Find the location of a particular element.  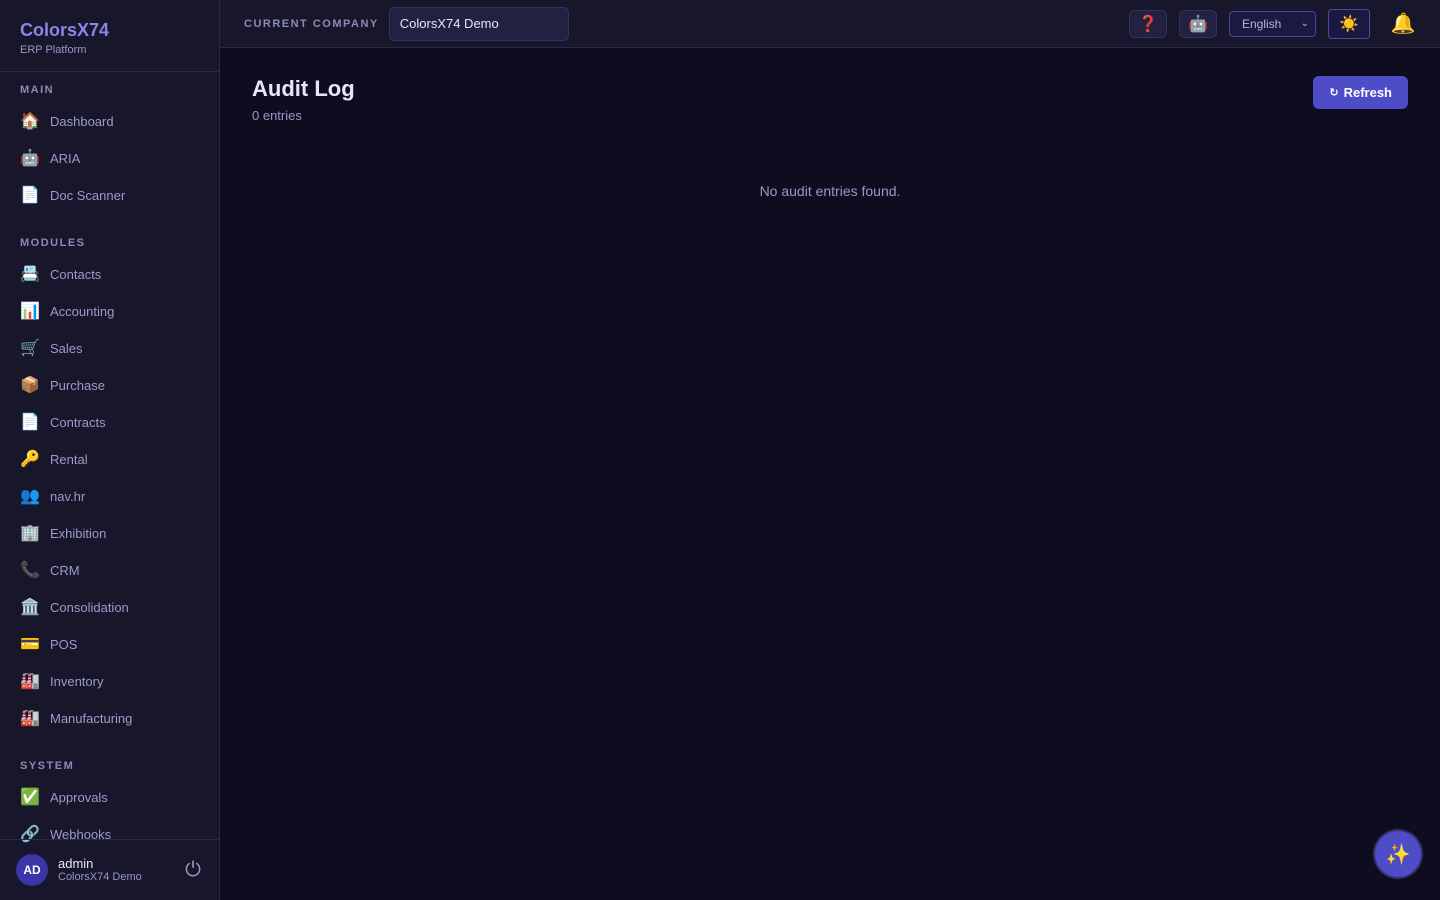

ai-assistant-fab: ✨ is located at coordinates (1398, 854).